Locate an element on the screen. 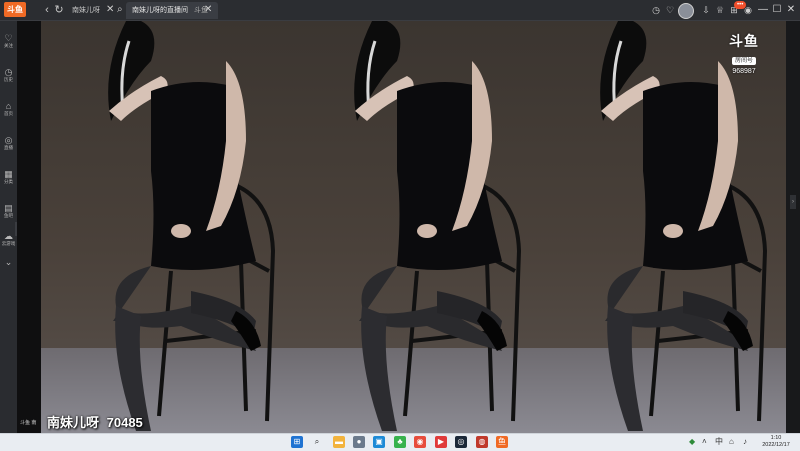 Image resolution: width=800 pixels, height=451 pixels. clock-time: 1:10 is located at coordinates (776, 438).